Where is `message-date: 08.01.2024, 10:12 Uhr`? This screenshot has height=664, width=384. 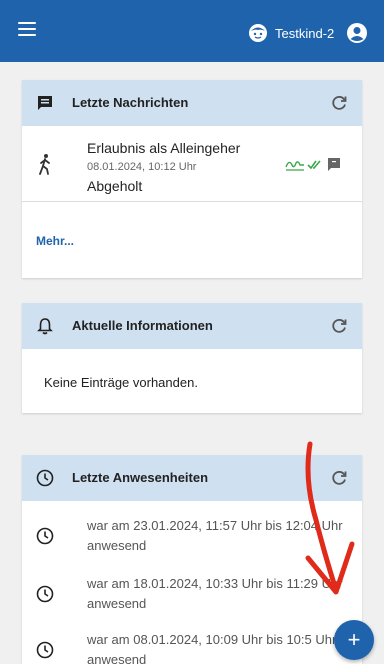 message-date: 08.01.2024, 10:12 Uhr is located at coordinates (142, 167).